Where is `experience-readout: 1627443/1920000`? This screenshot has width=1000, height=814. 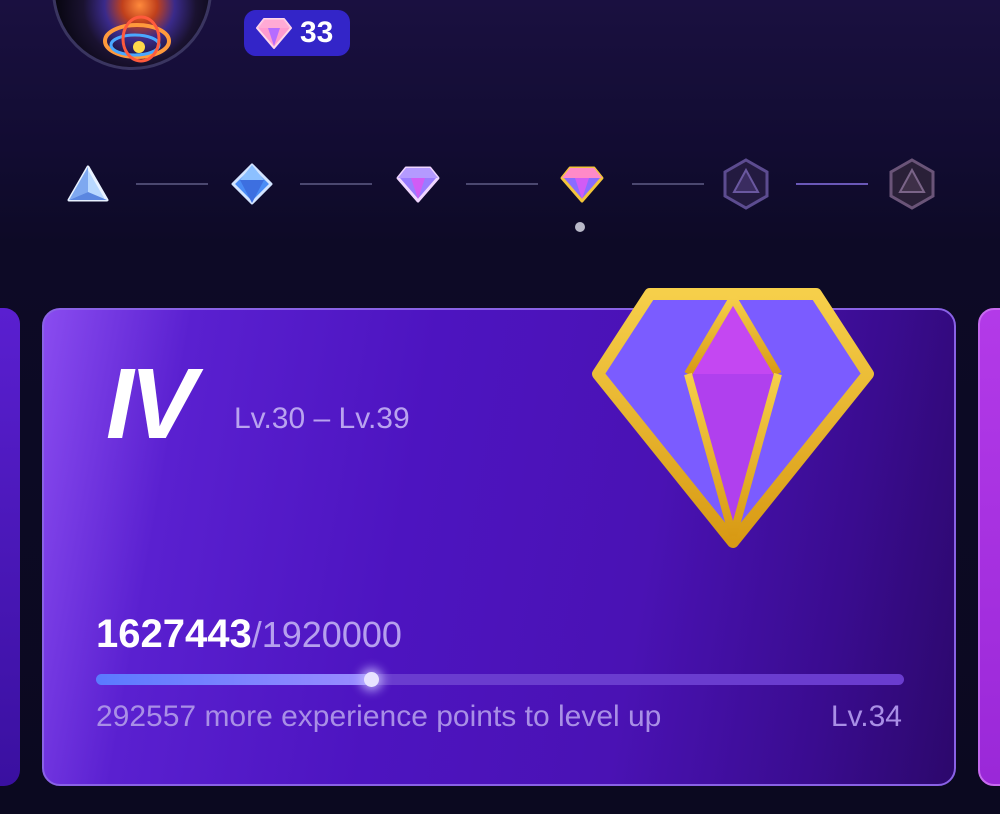
experience-readout: 1627443/1920000 is located at coordinates (249, 634).